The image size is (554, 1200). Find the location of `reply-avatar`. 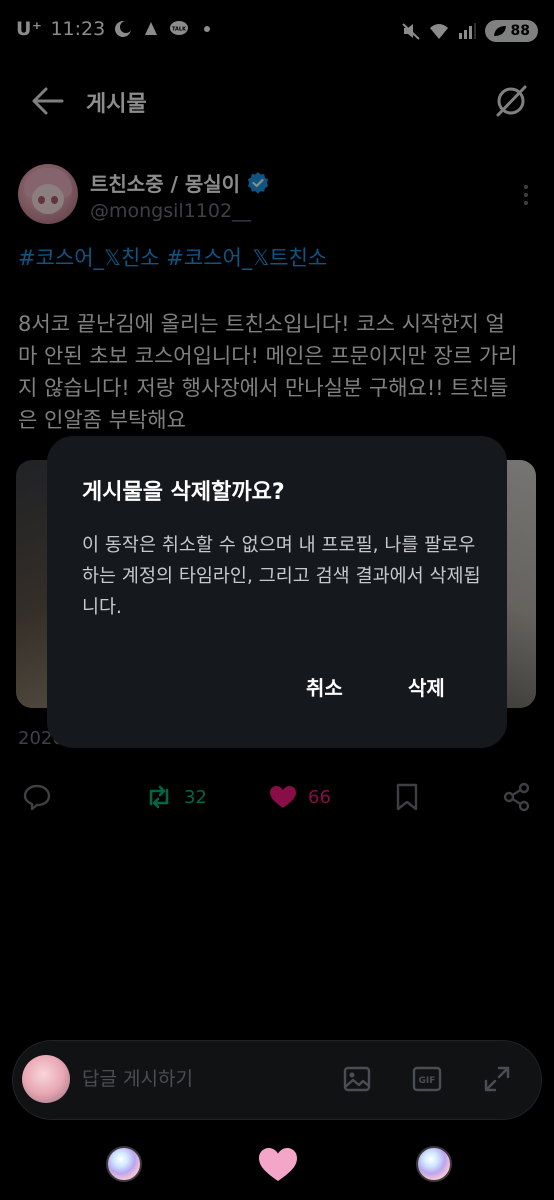

reply-avatar is located at coordinates (46, 1079).